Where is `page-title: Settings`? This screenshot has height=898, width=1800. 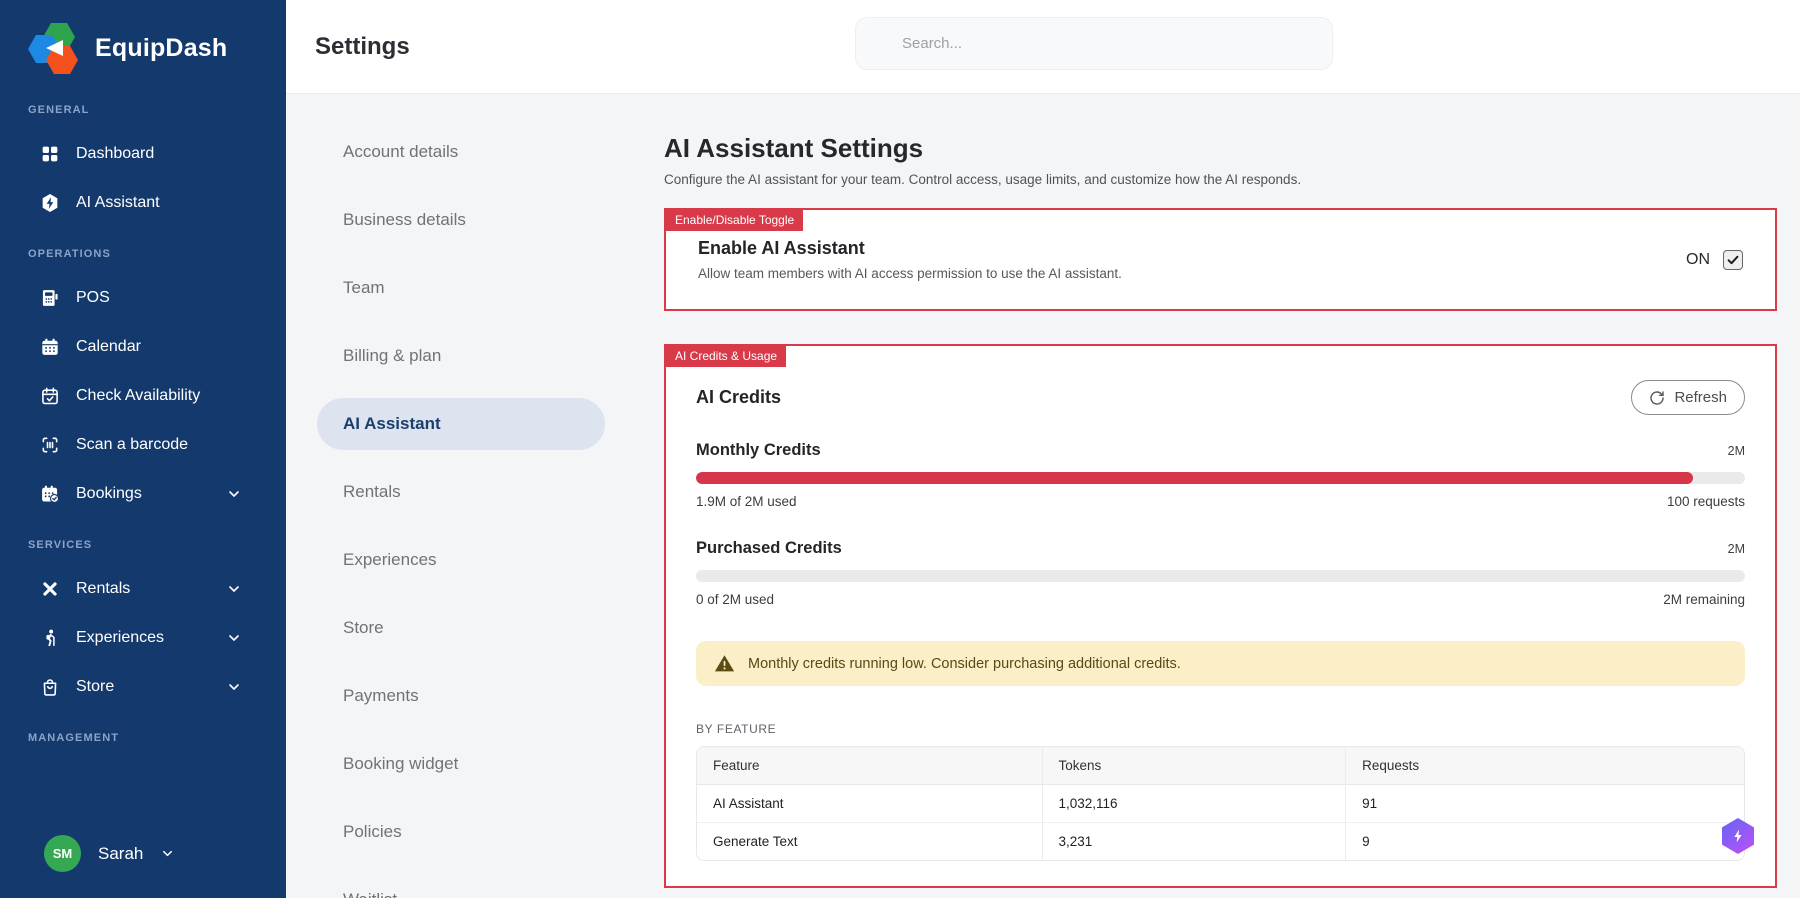 page-title: Settings is located at coordinates (362, 46).